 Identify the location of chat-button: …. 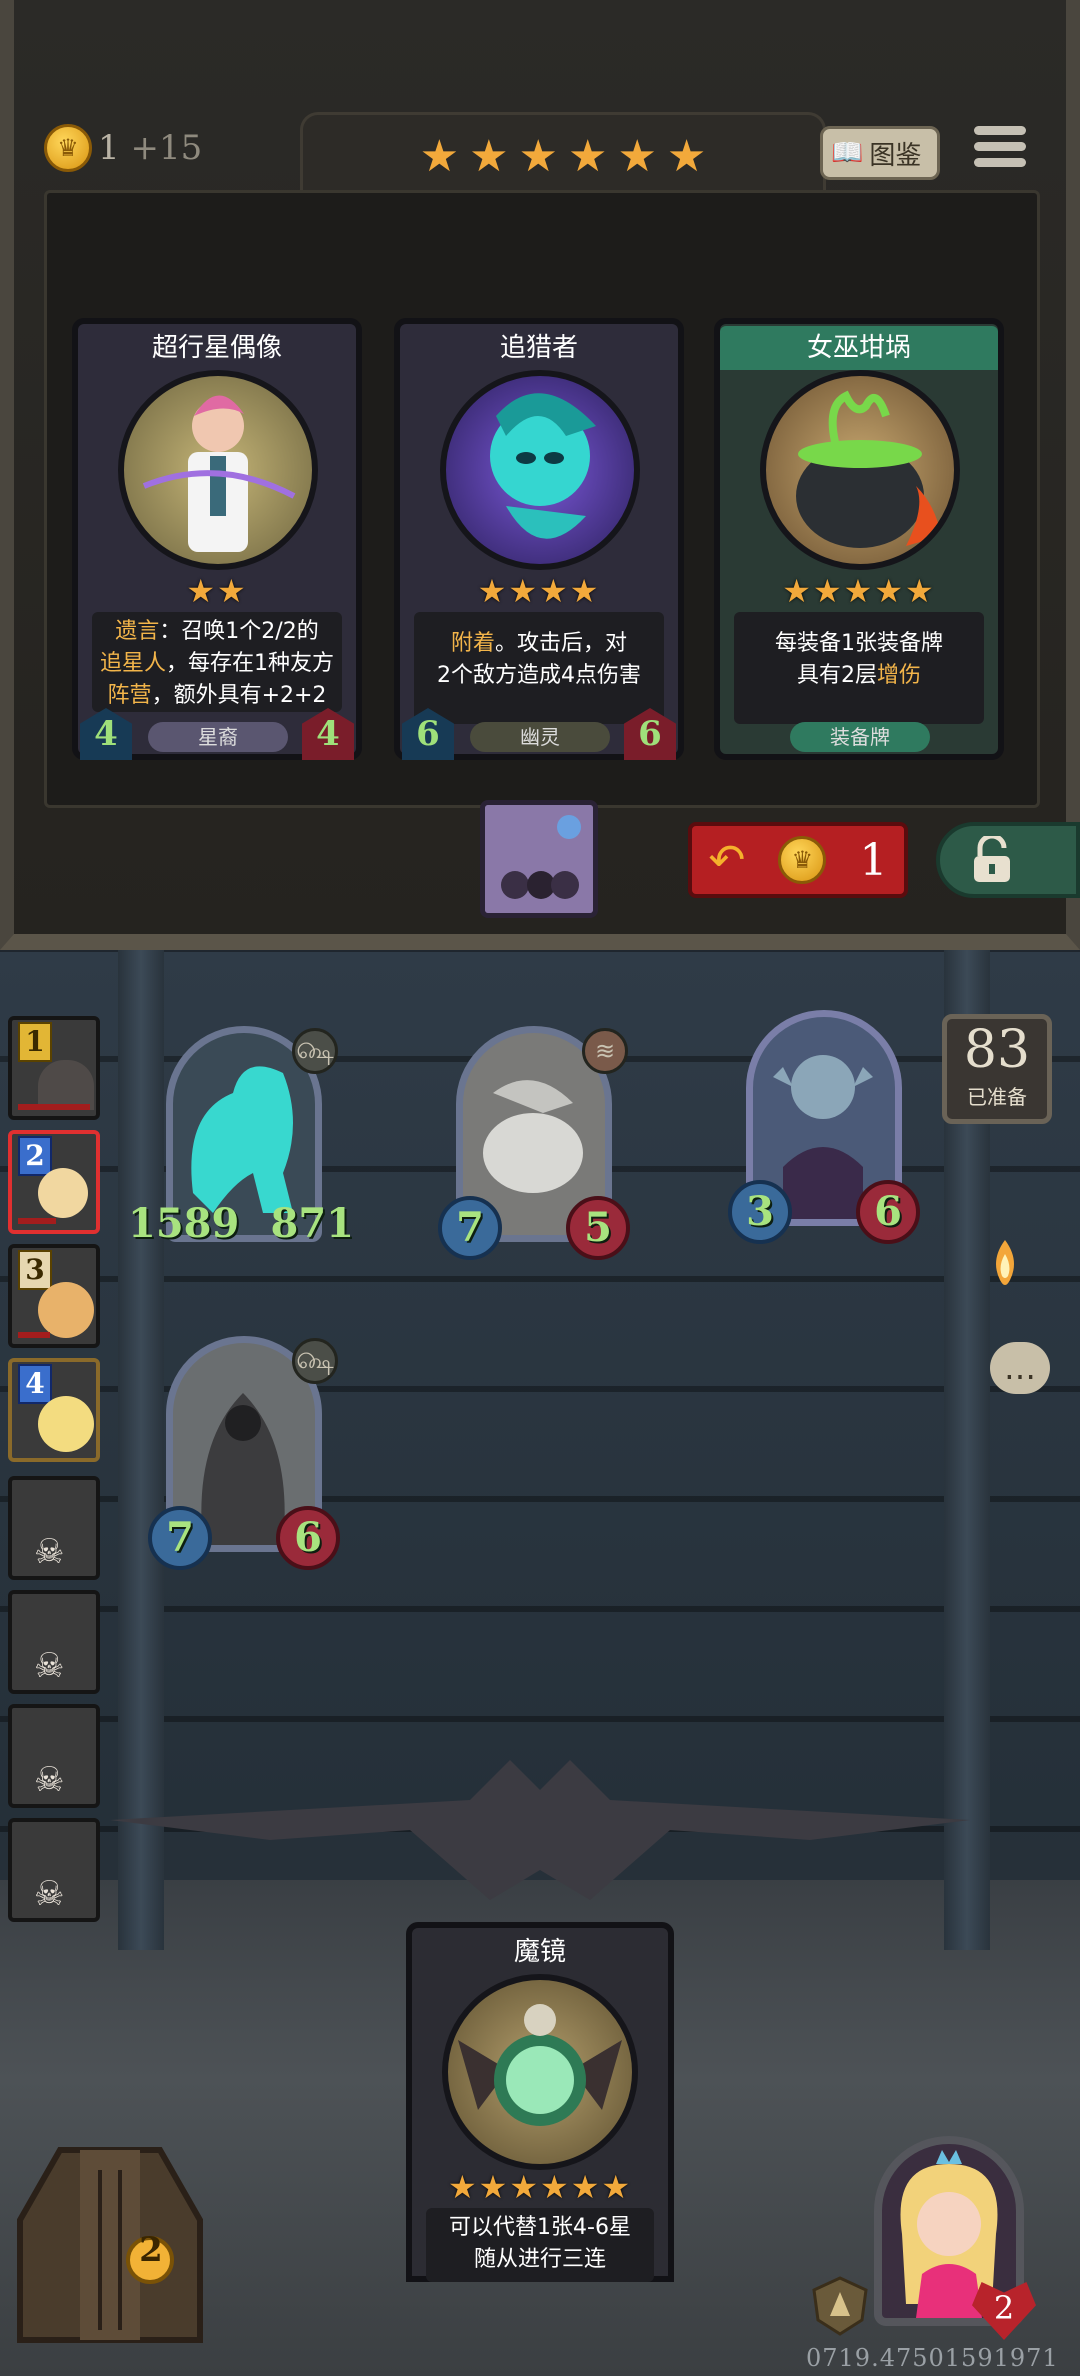
(1020, 1368).